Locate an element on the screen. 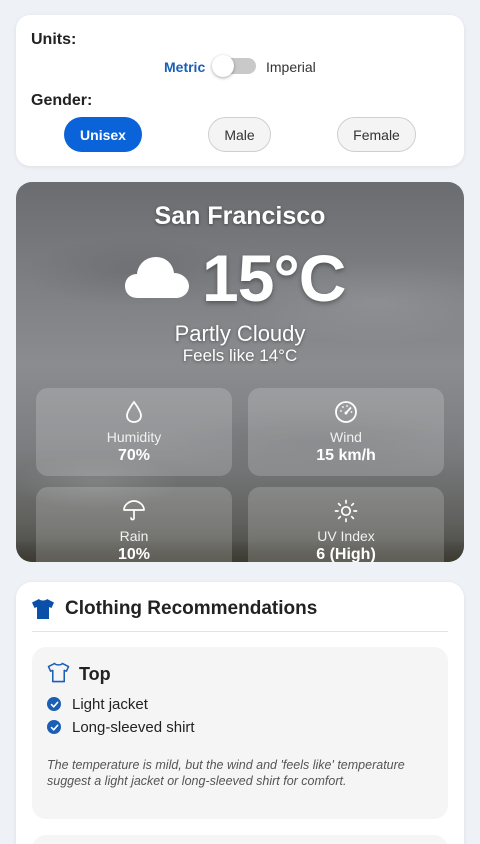  feels-like-text: Feels like 14°C is located at coordinates (240, 355).